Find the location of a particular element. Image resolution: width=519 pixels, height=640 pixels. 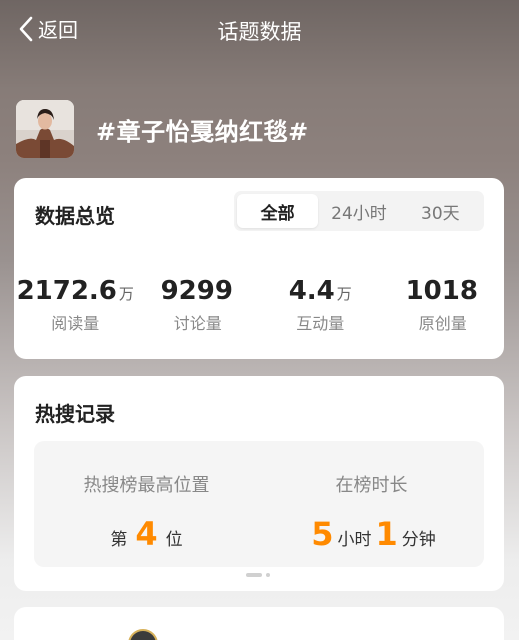

duration-value-row: 5 小时 1 分钟 is located at coordinates (371, 534).